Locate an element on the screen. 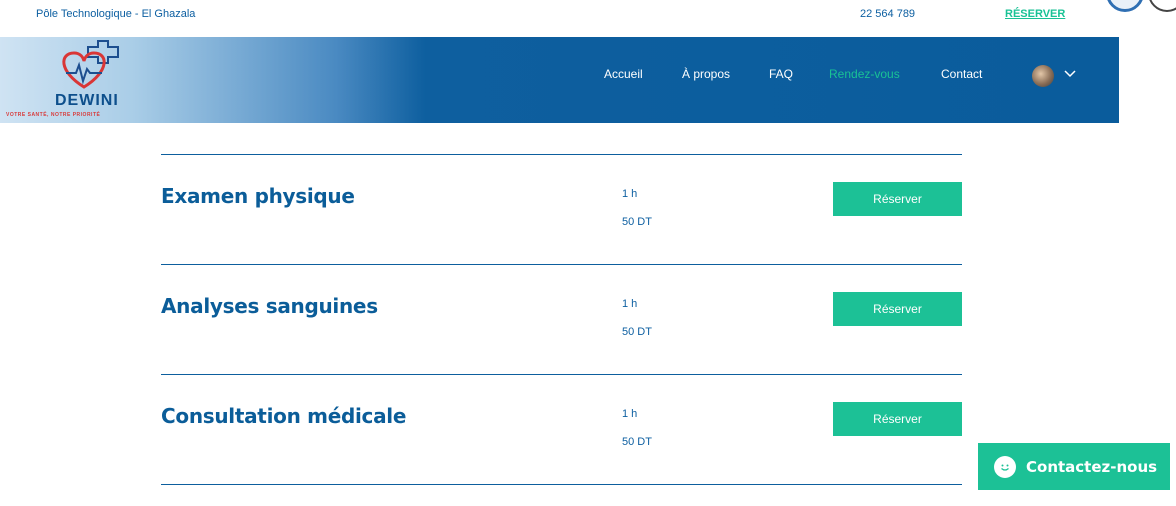 The width and height of the screenshot is (1176, 506). nav-item-rendez-vous: Rendez-vous is located at coordinates (864, 74).